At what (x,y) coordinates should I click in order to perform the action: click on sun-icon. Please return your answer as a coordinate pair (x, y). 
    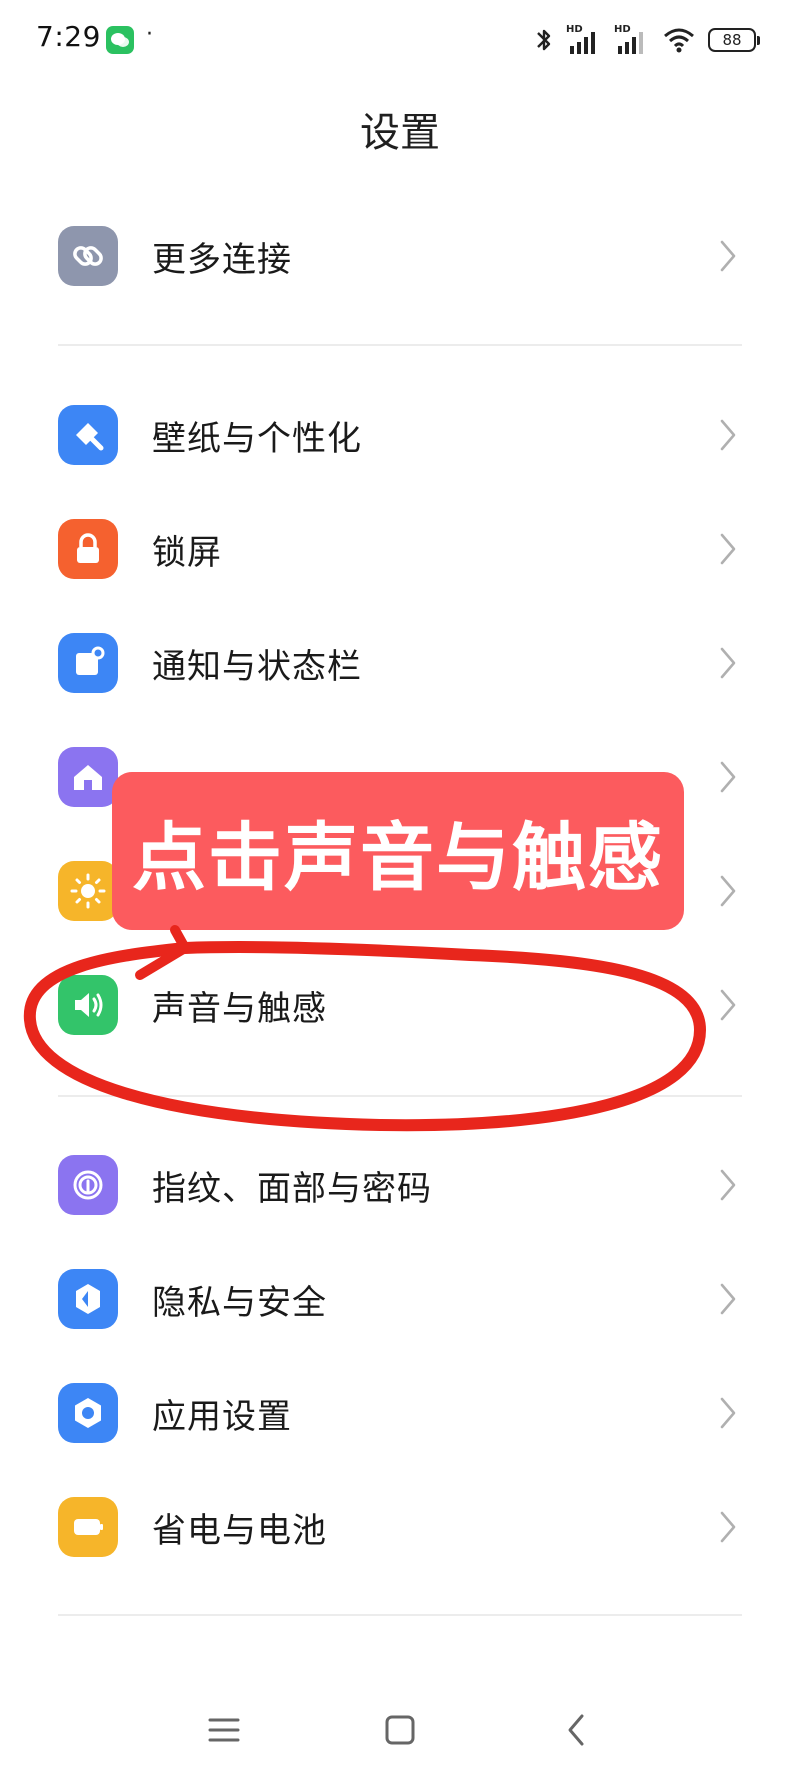
    Looking at the image, I should click on (88, 891).